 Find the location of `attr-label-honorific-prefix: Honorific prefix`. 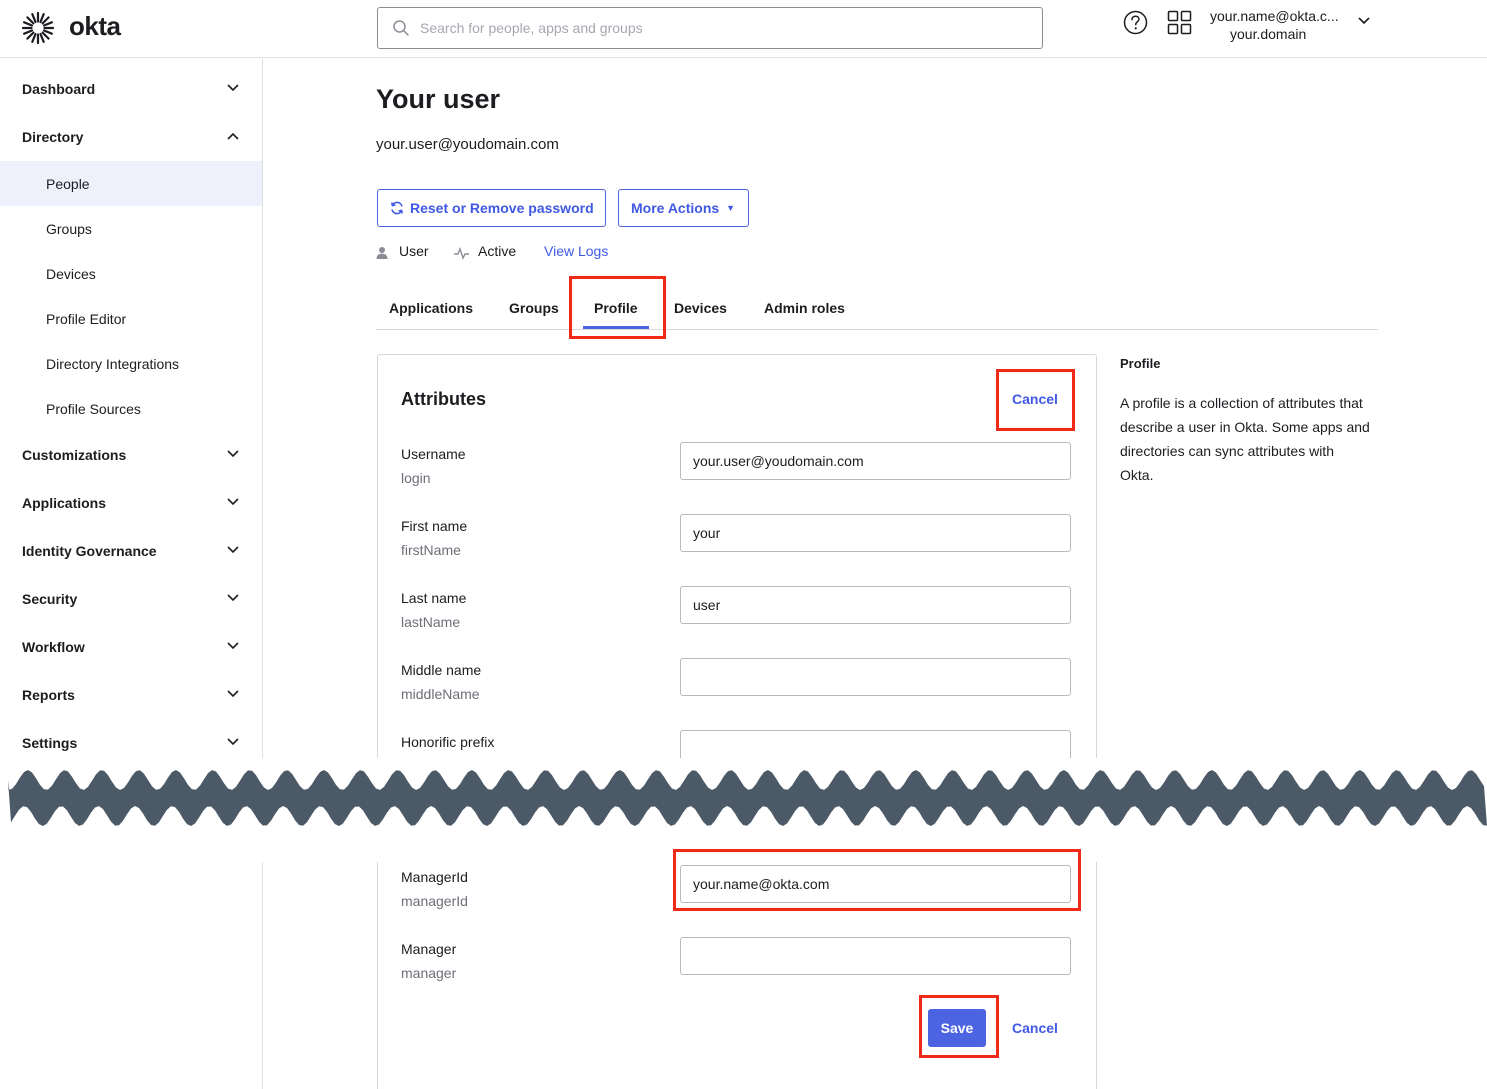

attr-label-honorific-prefix: Honorific prefix is located at coordinates (448, 742).